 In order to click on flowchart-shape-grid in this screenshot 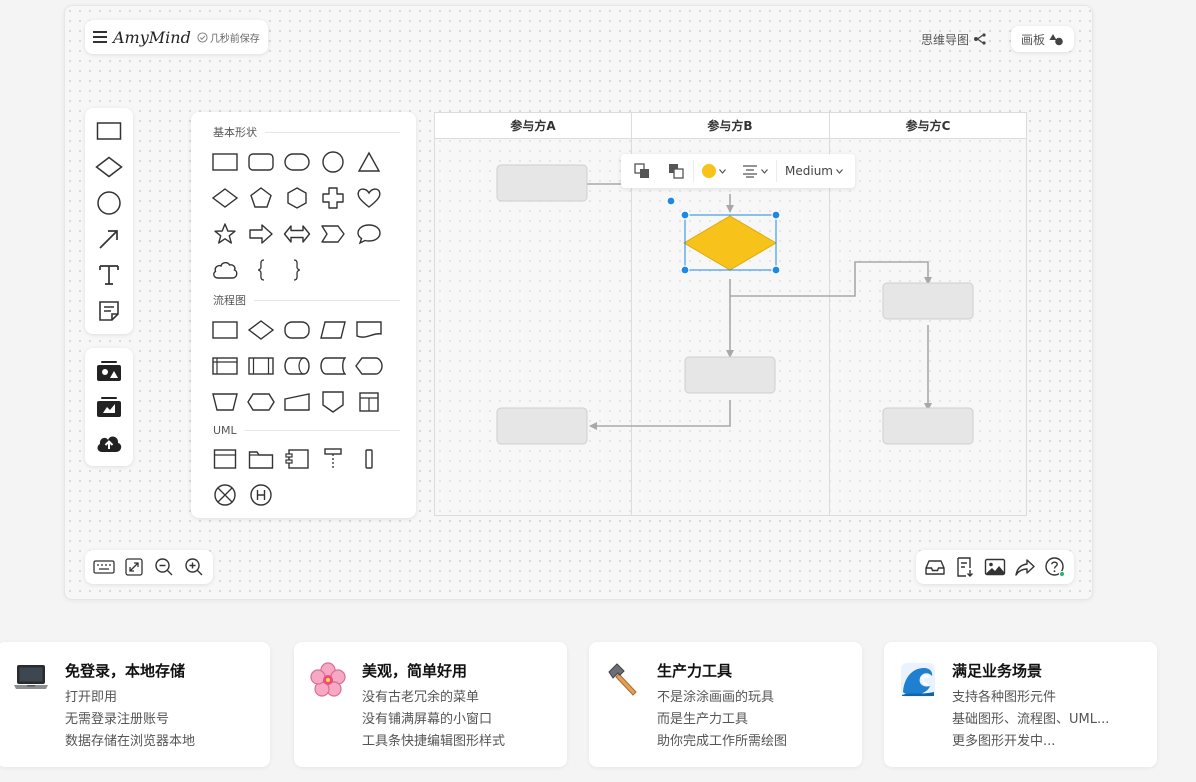, I will do `click(305, 366)`.